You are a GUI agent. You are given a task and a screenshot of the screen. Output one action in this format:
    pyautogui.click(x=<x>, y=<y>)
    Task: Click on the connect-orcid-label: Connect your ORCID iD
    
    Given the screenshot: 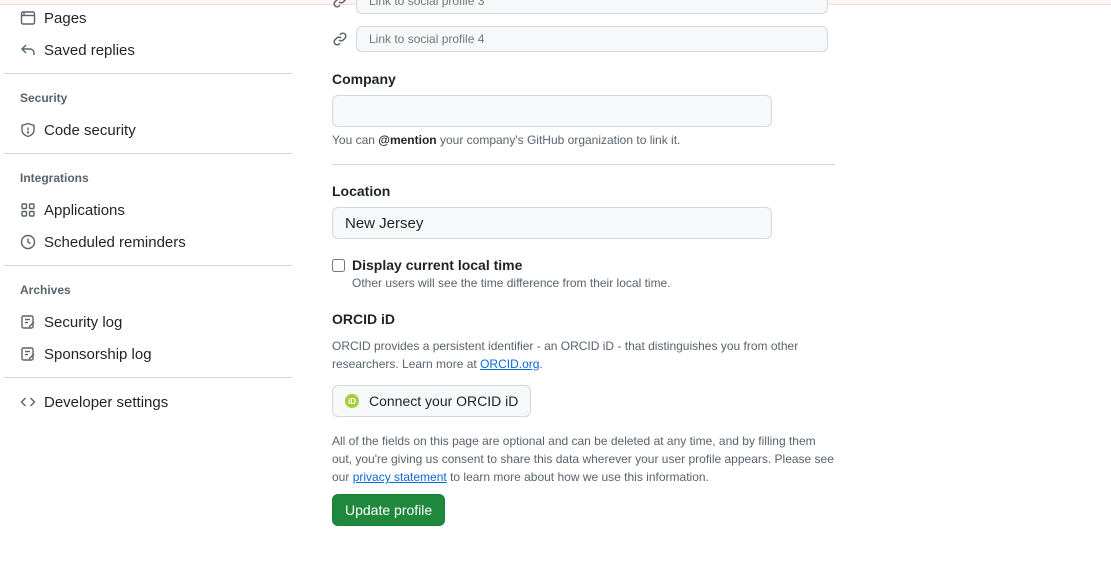 What is the action you would take?
    pyautogui.click(x=444, y=401)
    